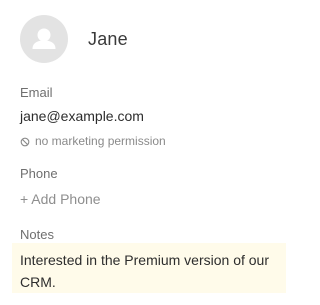 The image size is (320, 305). What do you see at coordinates (60, 199) in the screenshot?
I see `add-phone-button: + Add Phone` at bounding box center [60, 199].